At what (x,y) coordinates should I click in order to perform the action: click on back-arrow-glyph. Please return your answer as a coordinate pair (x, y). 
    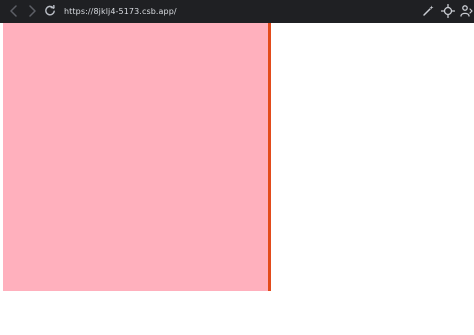
    Looking at the image, I should click on (13, 11).